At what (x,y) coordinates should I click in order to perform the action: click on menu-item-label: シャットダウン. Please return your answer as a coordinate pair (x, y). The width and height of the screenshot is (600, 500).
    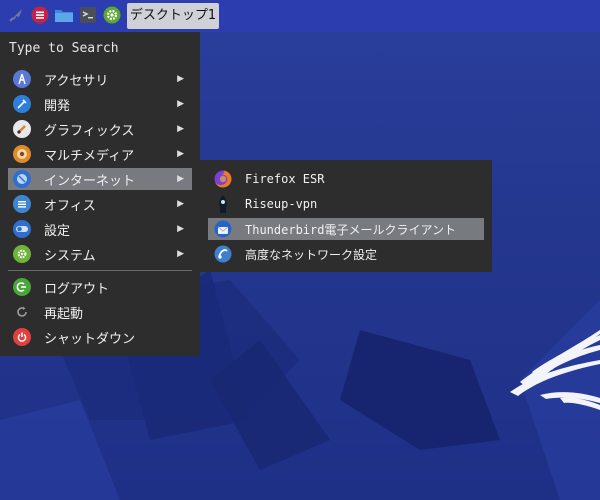
    Looking at the image, I should click on (90, 339).